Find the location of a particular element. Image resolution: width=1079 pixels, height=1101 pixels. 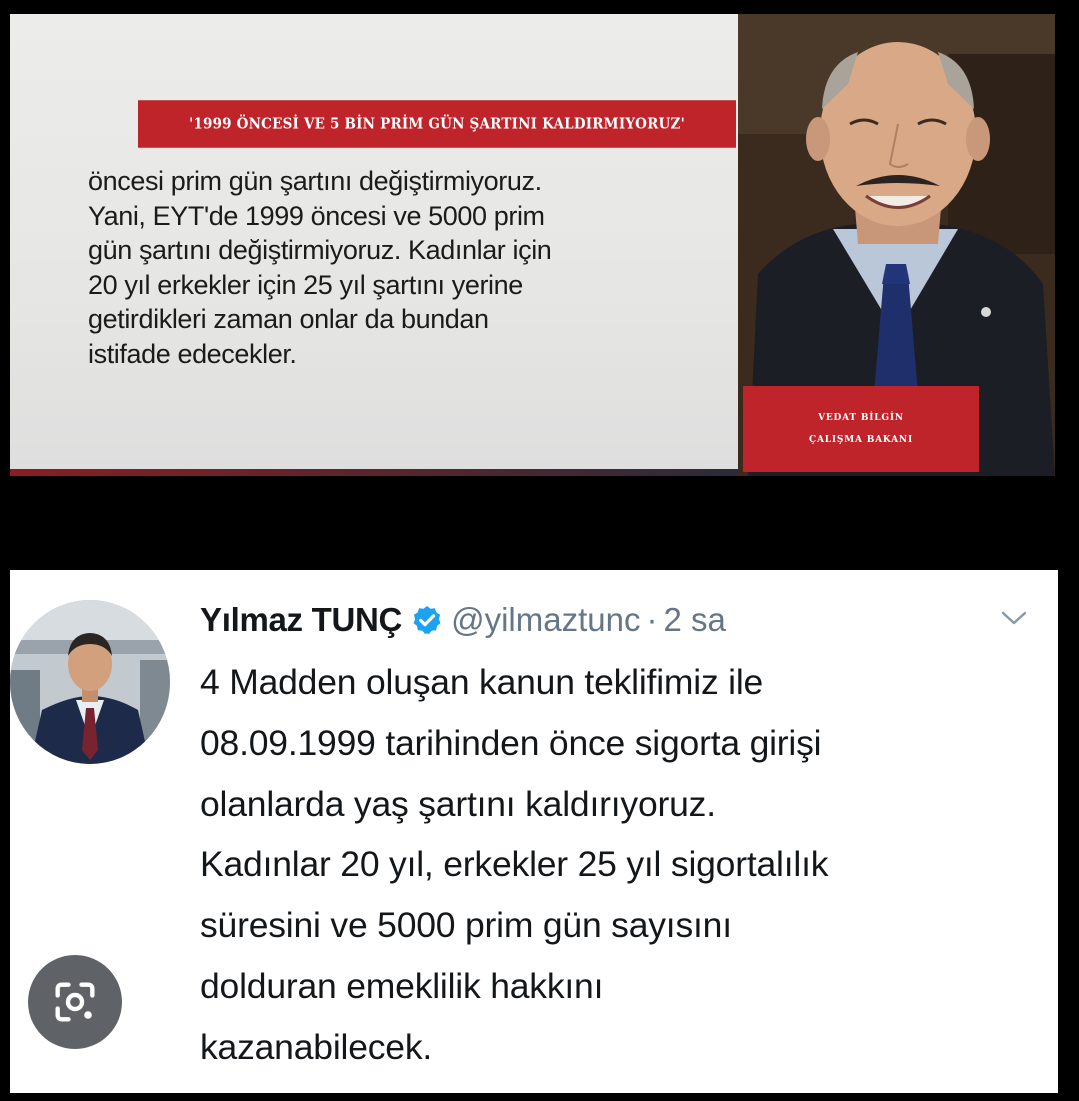

minister-title: ÇALIŞMA BAKANI is located at coordinates (861, 440).